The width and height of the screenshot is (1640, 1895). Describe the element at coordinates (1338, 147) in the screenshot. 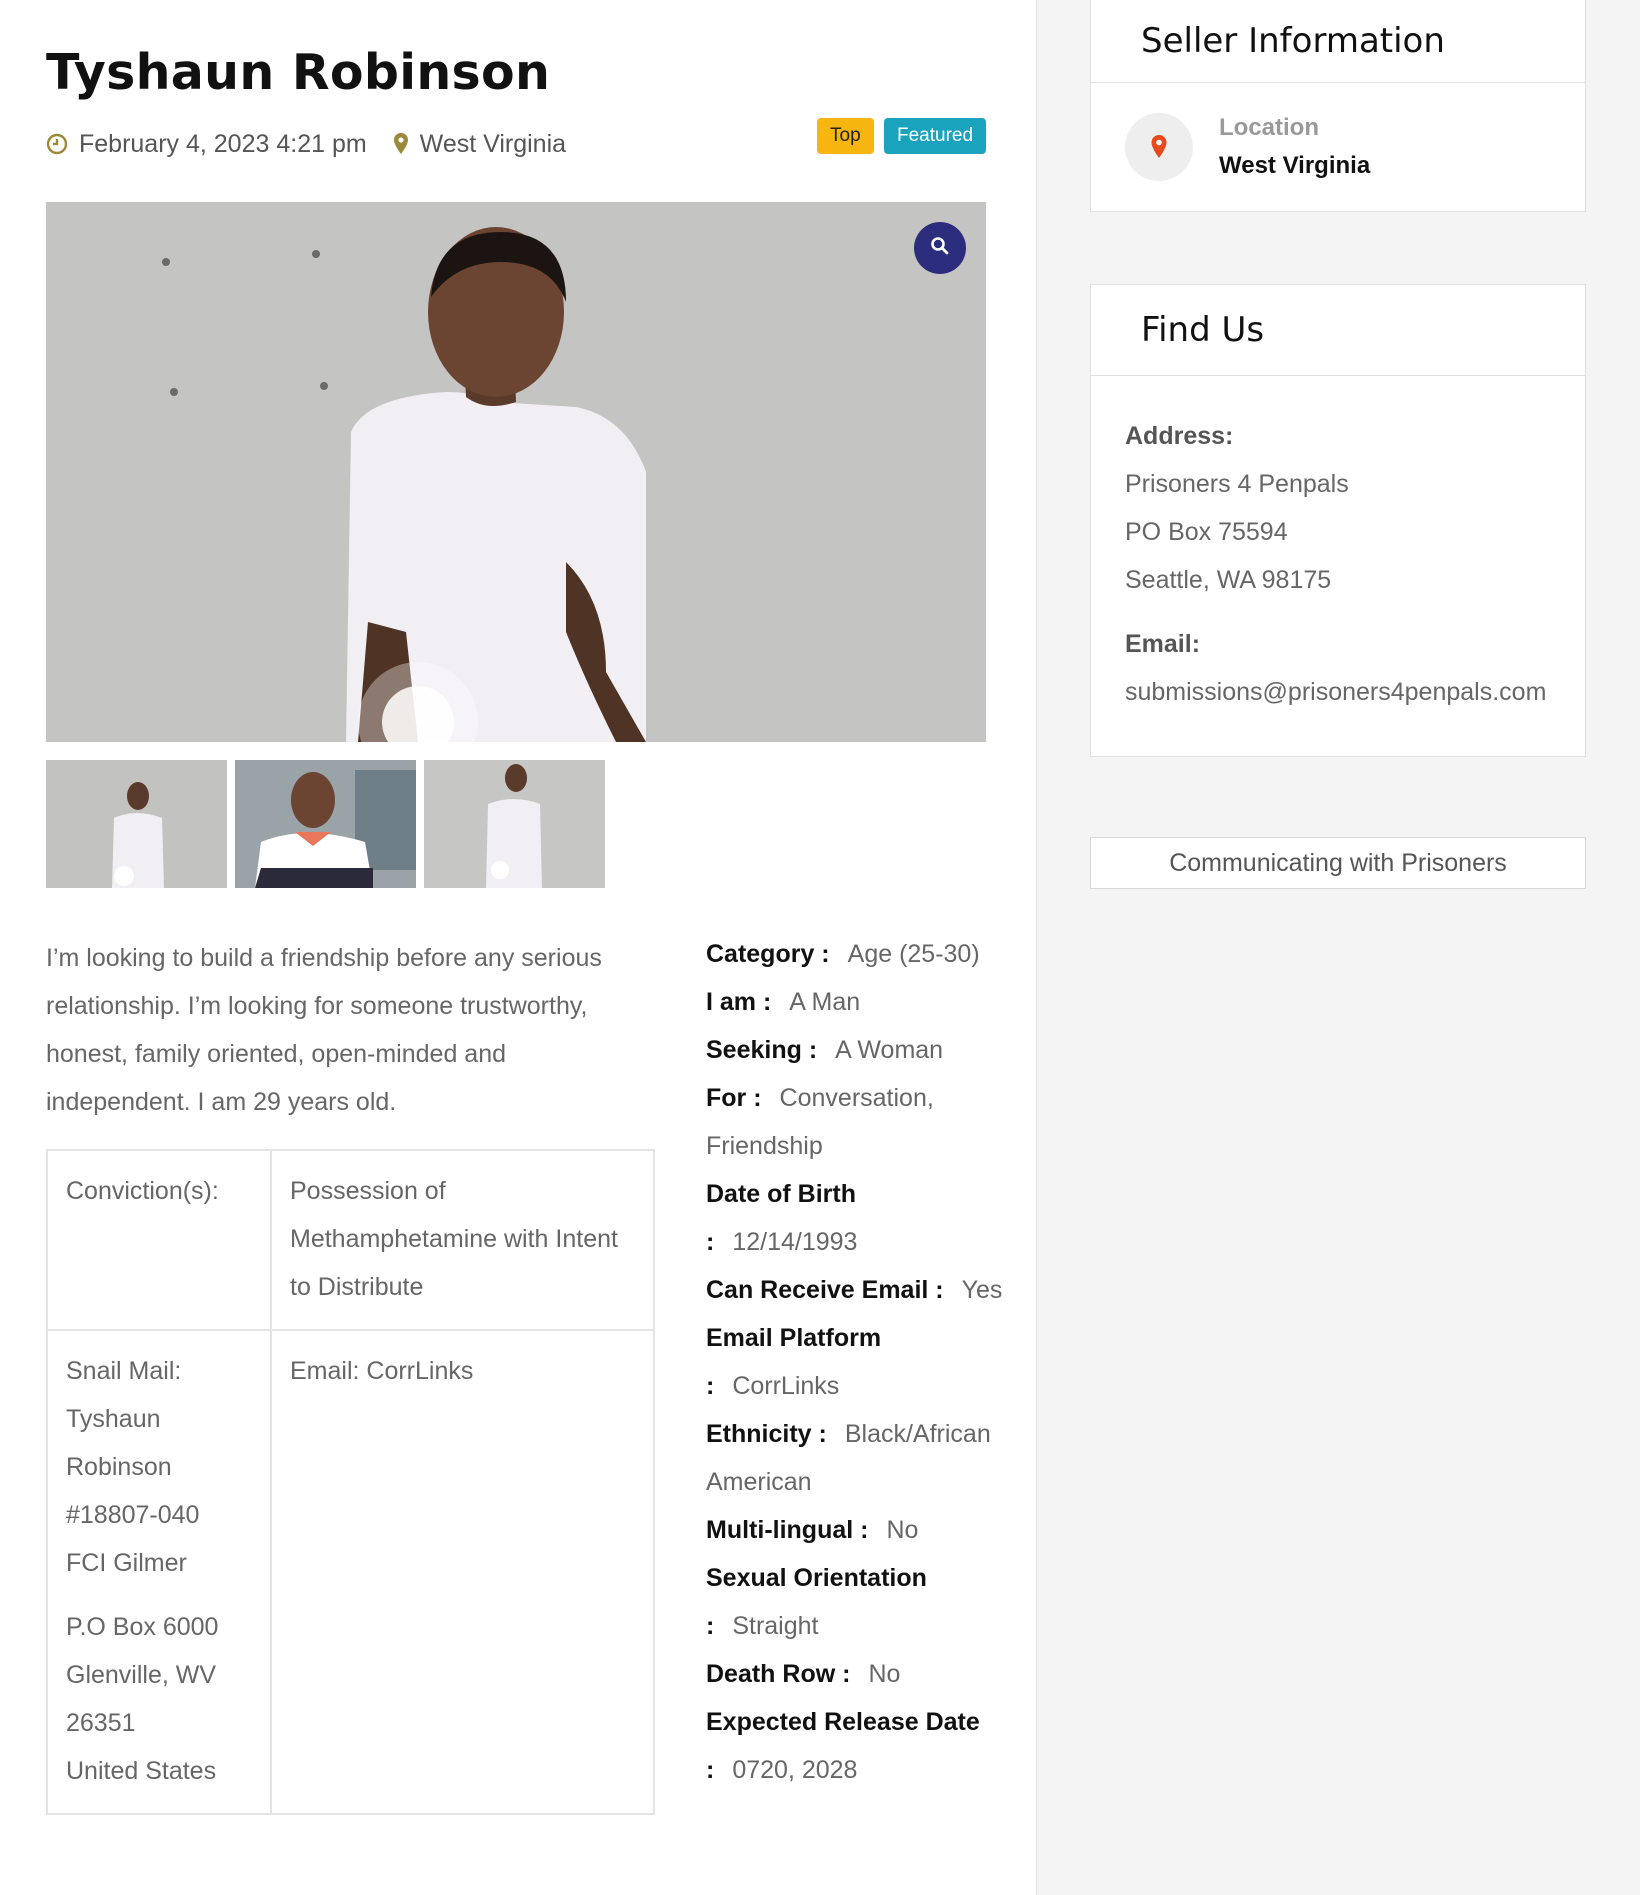

I see `seller-location: Location West Virginia` at that location.